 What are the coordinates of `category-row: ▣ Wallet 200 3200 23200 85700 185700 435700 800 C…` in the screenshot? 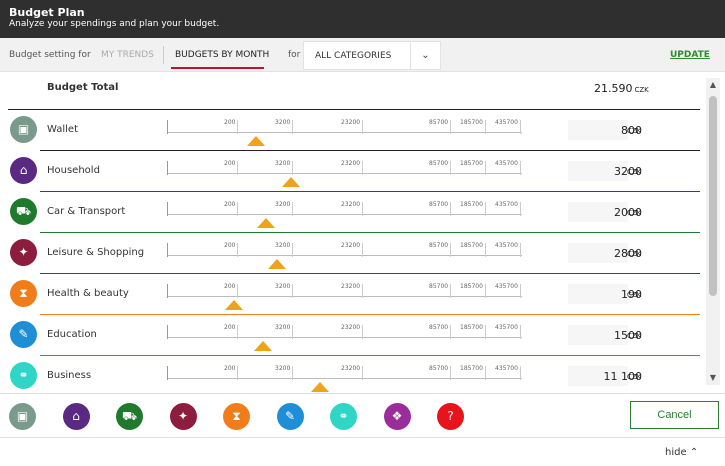 It's located at (354, 130).